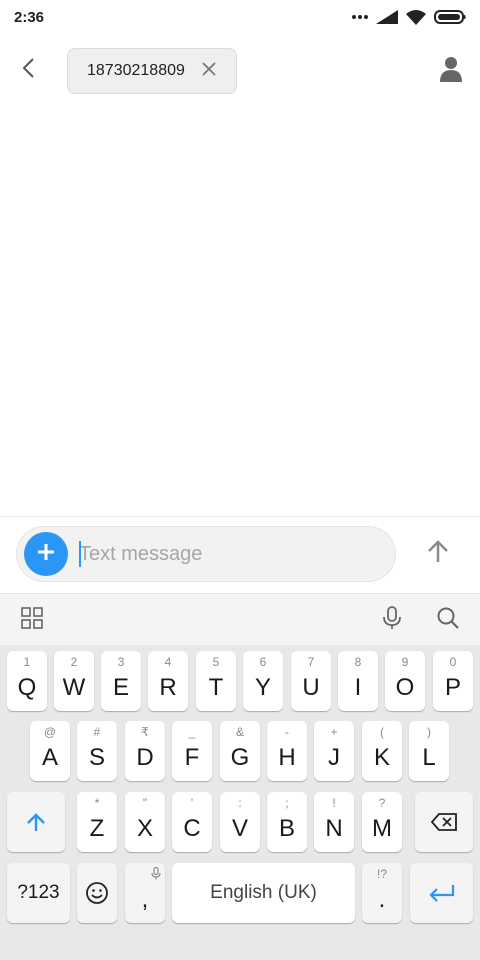 This screenshot has width=480, height=960. Describe the element at coordinates (287, 732) in the screenshot. I see `key-hint: -` at that location.